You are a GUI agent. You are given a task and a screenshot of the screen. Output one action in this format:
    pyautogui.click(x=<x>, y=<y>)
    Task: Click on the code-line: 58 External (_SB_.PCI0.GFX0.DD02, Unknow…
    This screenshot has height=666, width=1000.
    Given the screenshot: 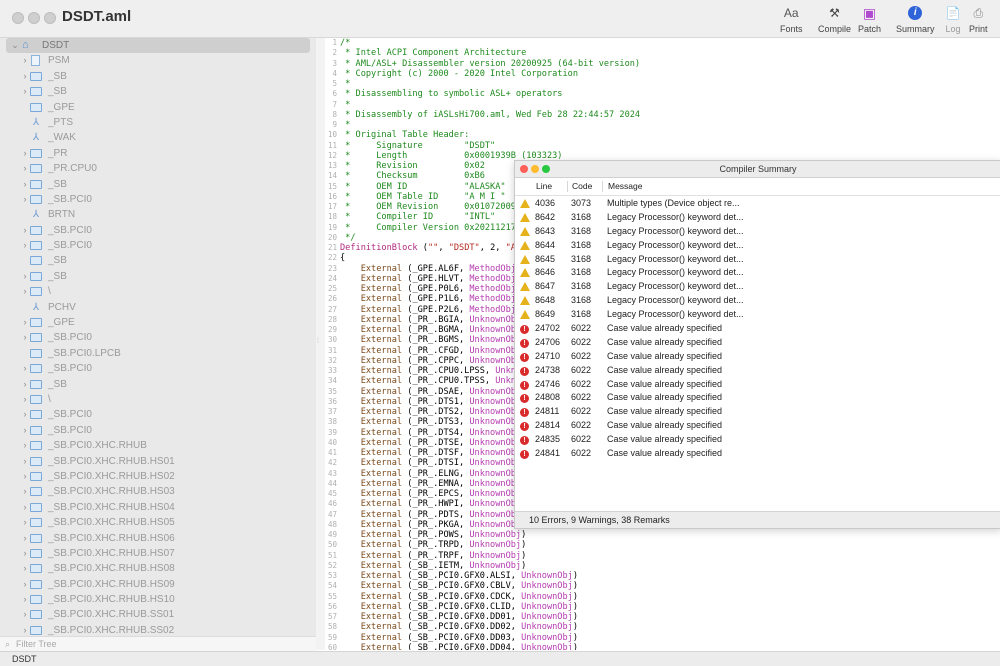 What is the action you would take?
    pyautogui.click(x=662, y=627)
    